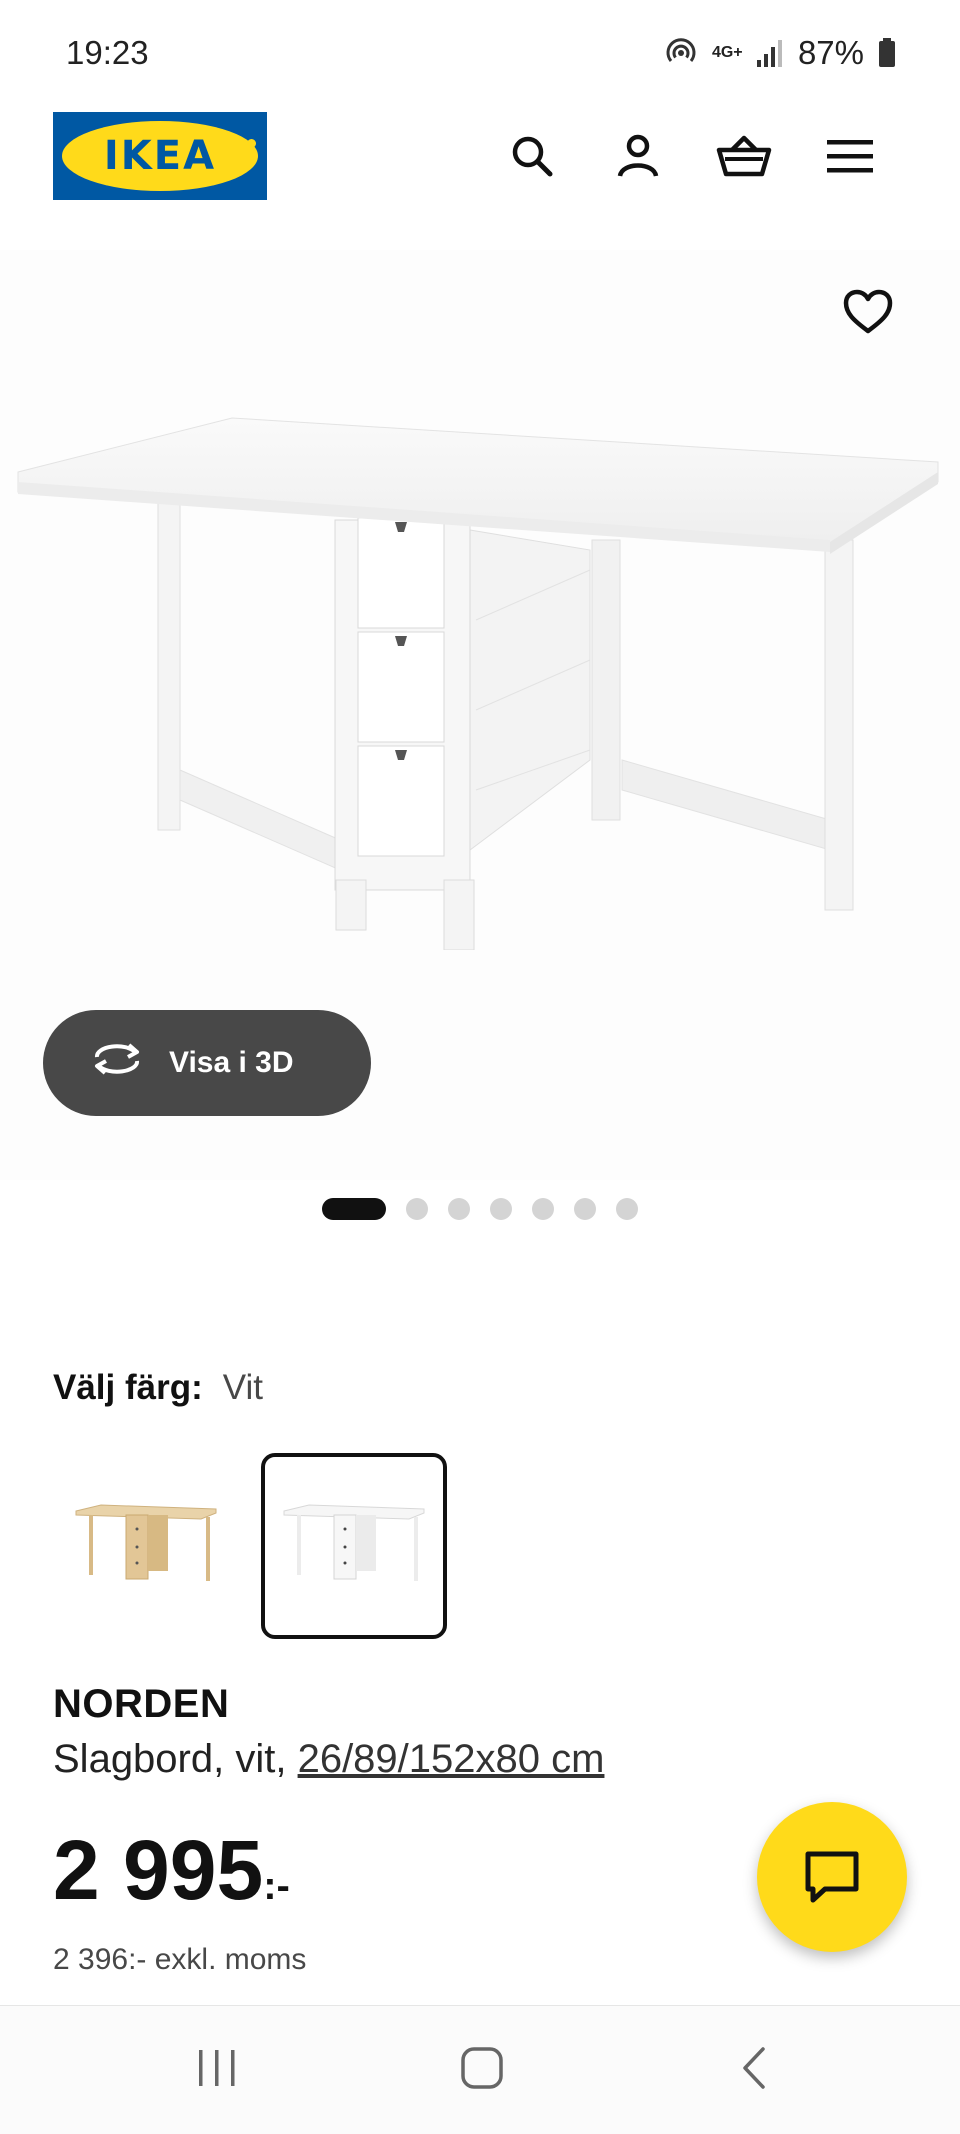  Describe the element at coordinates (175, 1759) in the screenshot. I see `product-type: Slagbord, vit,` at that location.